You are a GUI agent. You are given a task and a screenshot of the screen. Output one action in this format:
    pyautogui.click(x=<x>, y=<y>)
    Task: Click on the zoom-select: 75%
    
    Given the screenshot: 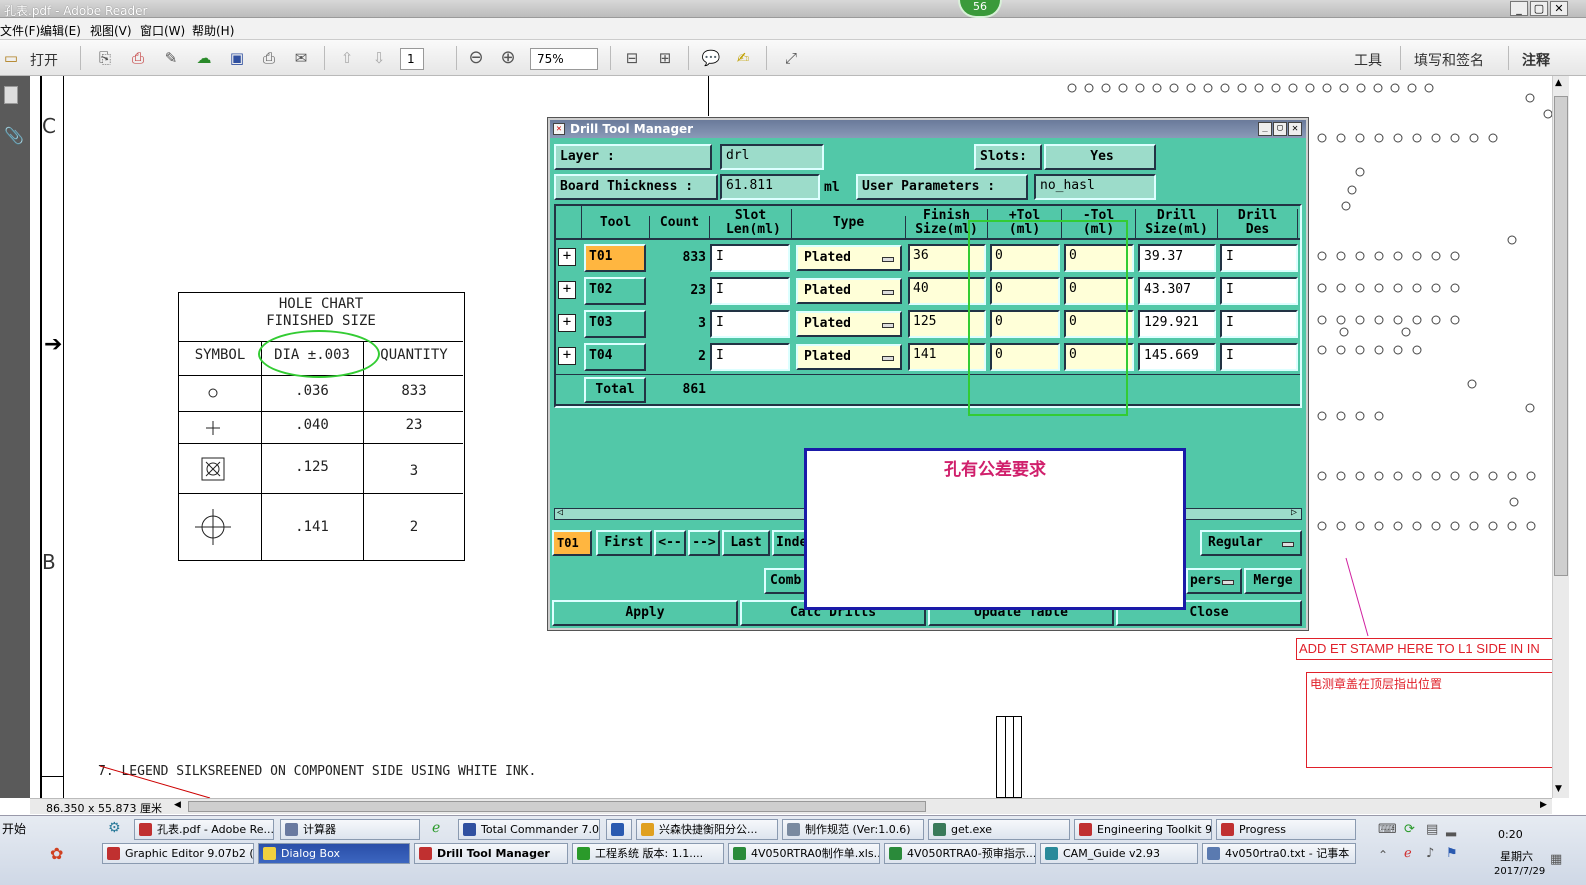 What is the action you would take?
    pyautogui.click(x=564, y=59)
    